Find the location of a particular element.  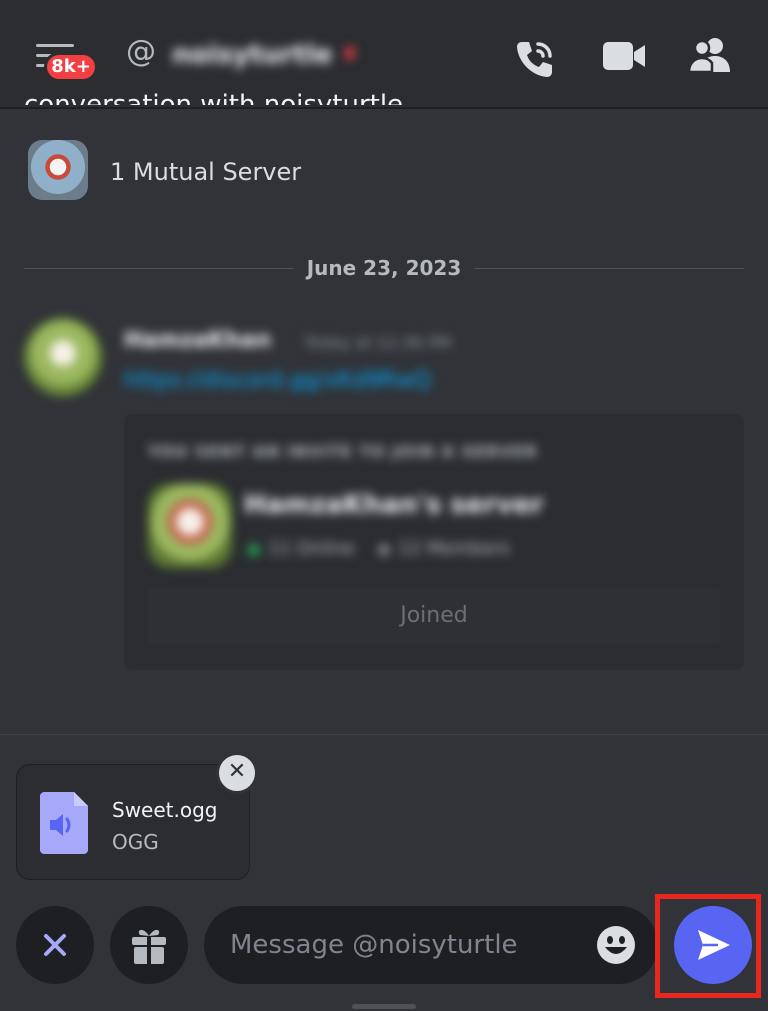

author-avatar is located at coordinates (63, 357).